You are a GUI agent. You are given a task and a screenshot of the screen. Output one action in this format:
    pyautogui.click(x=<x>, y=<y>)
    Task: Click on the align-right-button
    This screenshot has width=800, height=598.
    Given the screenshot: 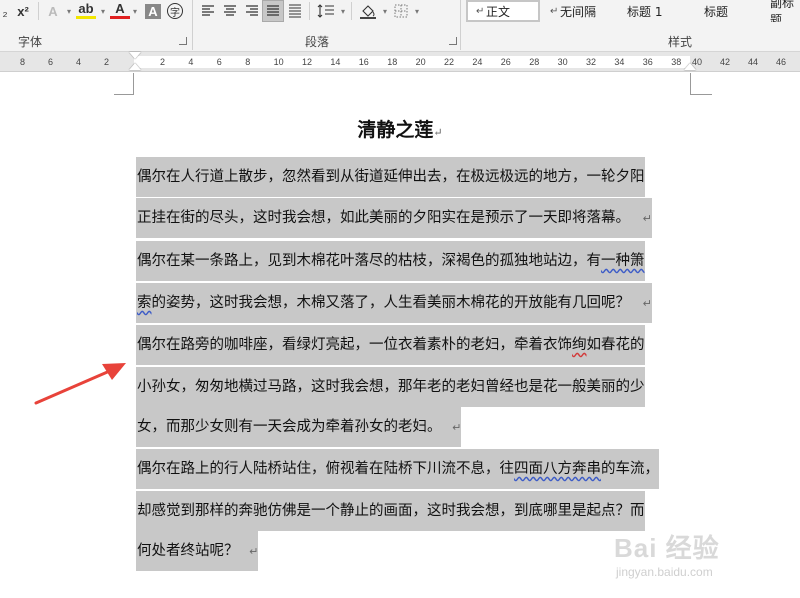 What is the action you would take?
    pyautogui.click(x=252, y=11)
    